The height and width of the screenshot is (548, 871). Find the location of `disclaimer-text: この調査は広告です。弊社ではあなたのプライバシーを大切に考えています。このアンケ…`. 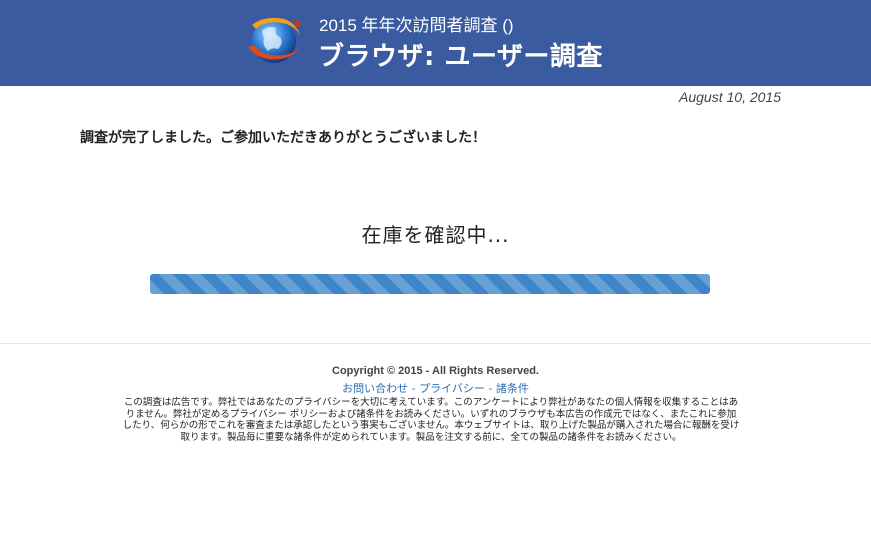

disclaimer-text: この調査は広告です。弊社ではあなたのプライバシーを大切に考えています。このアンケ… is located at coordinates (431, 420).